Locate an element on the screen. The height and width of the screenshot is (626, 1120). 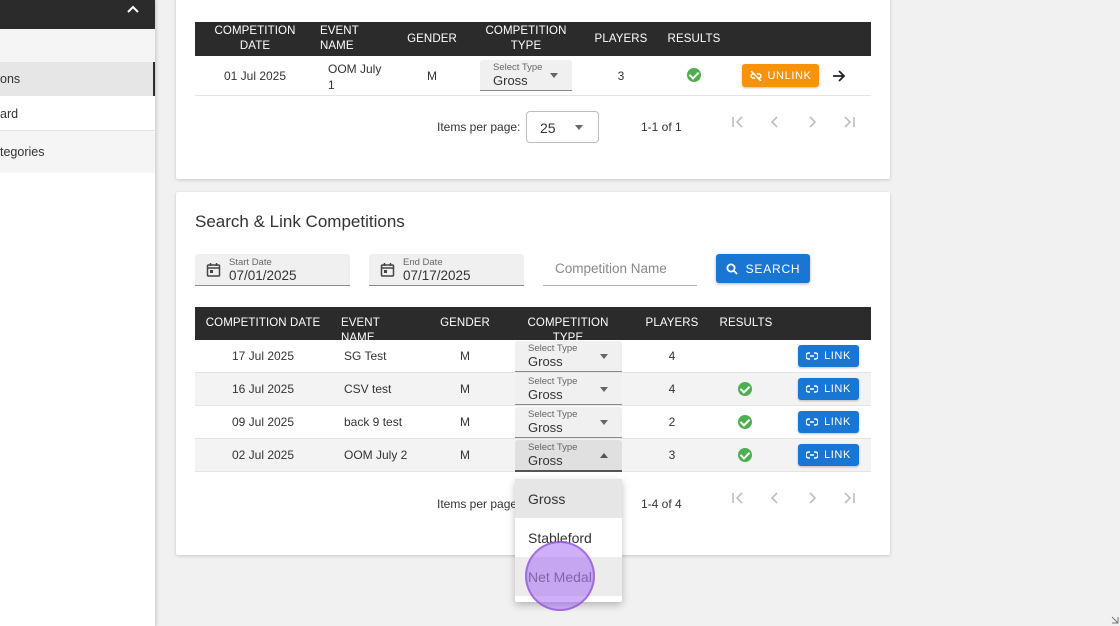
sidebar-item-label: ard is located at coordinates (9, 113).